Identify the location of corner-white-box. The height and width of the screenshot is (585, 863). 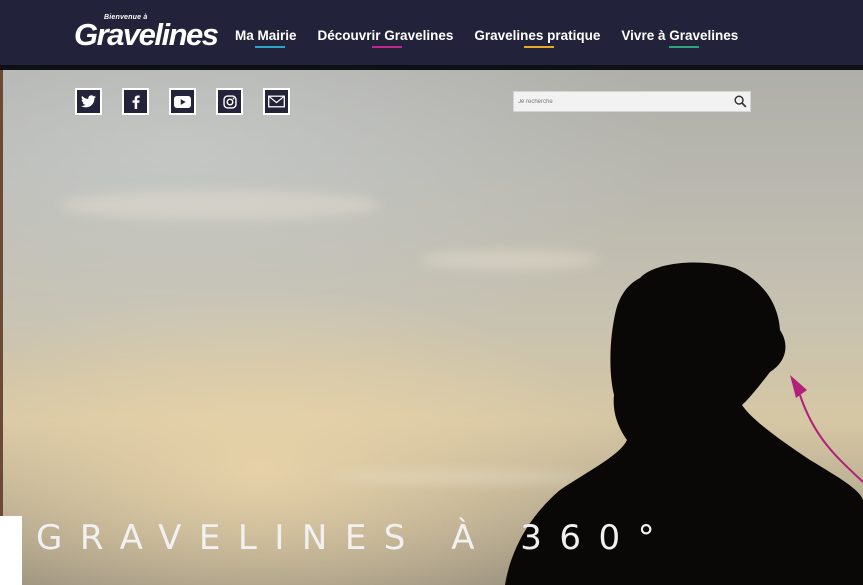
(11, 550).